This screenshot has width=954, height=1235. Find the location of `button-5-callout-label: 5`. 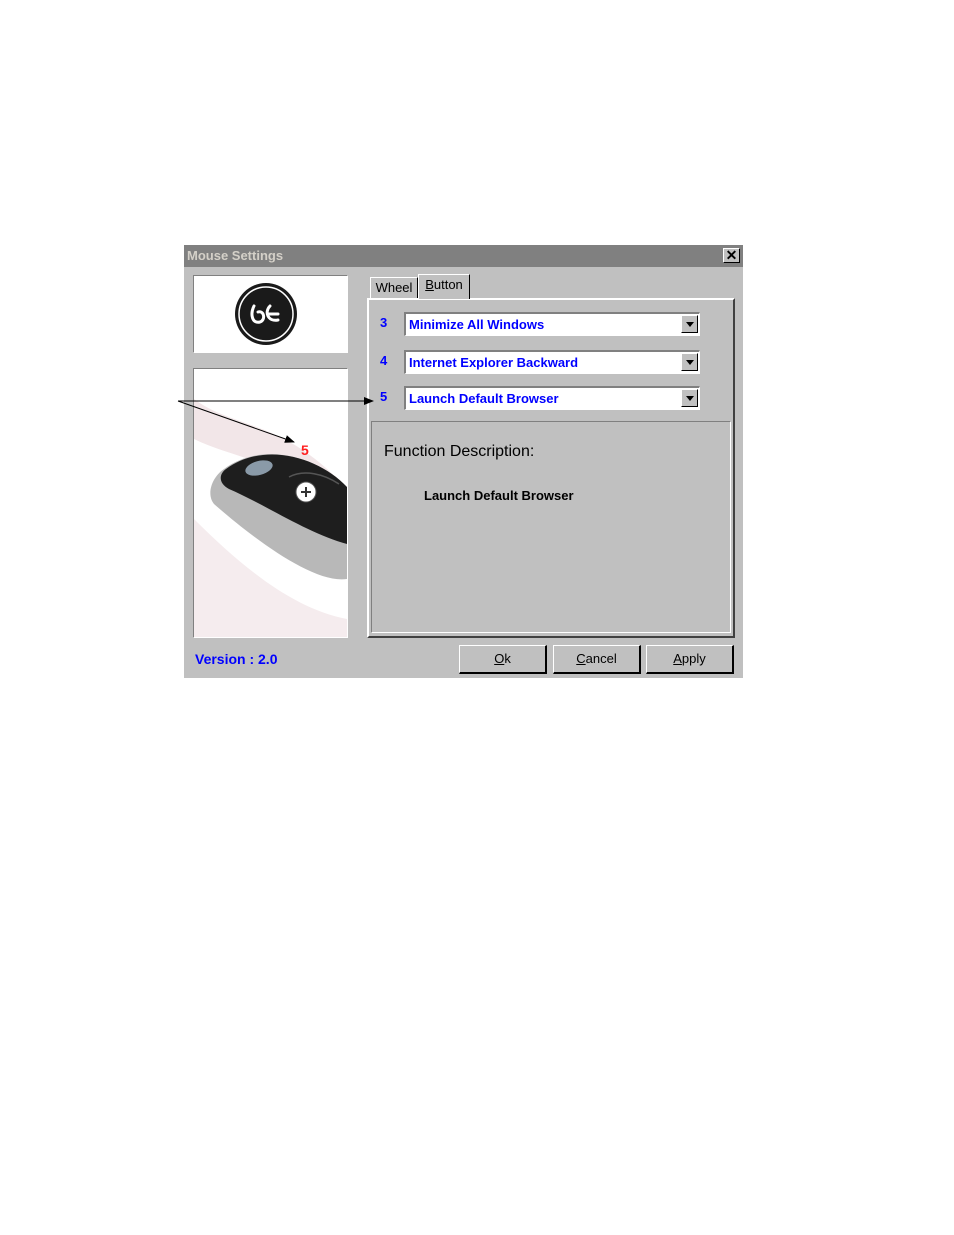

button-5-callout-label: 5 is located at coordinates (305, 450).